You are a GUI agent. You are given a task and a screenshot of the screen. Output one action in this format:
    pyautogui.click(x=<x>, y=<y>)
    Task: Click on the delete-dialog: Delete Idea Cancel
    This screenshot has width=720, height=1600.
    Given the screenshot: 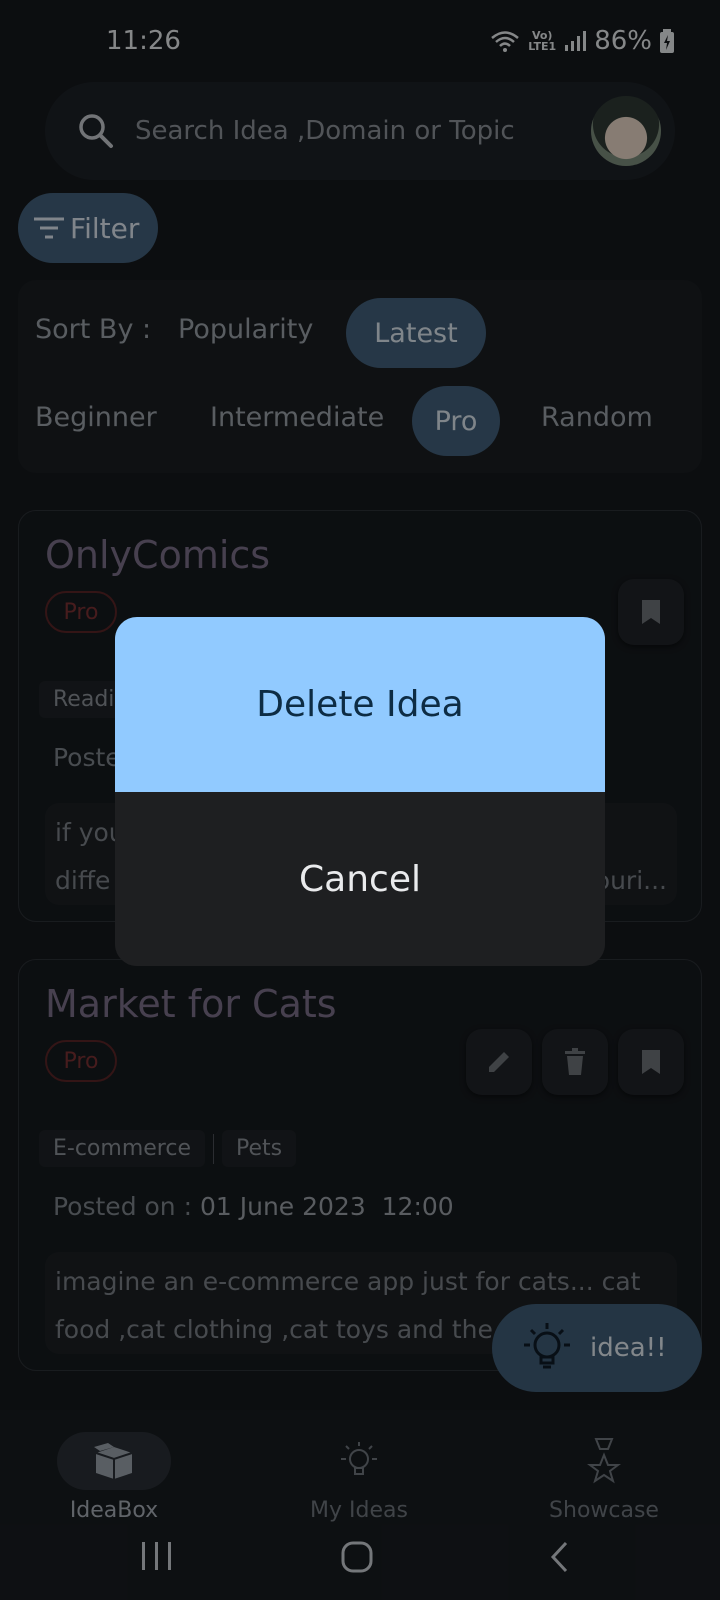 What is the action you would take?
    pyautogui.click(x=360, y=791)
    